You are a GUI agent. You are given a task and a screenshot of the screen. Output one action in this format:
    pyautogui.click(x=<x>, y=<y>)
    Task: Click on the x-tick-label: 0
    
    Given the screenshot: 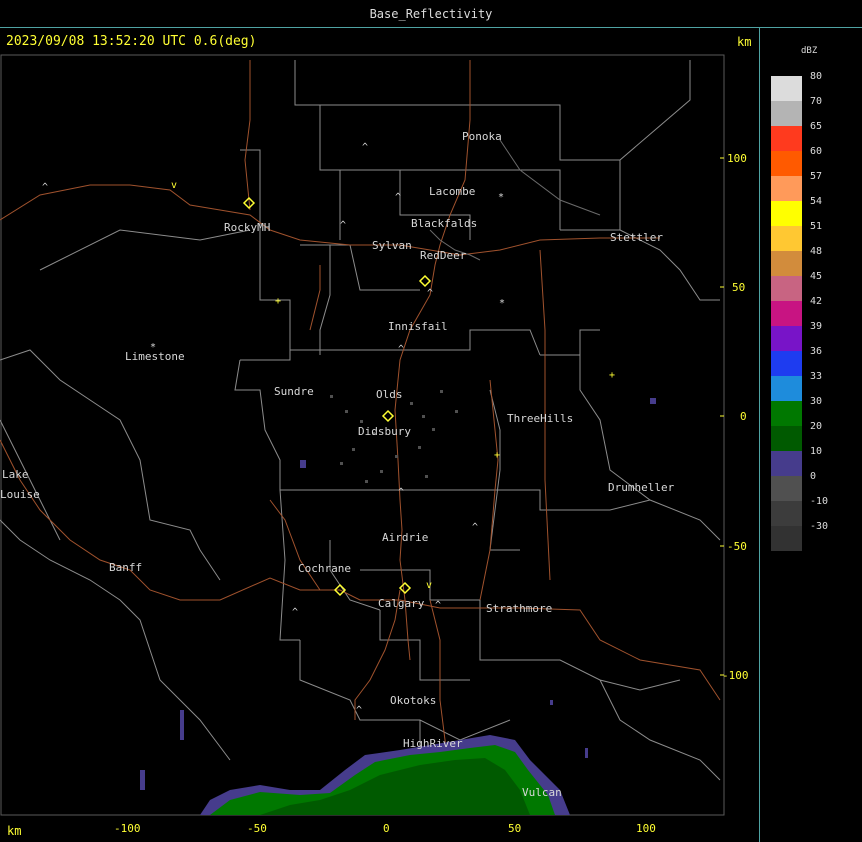 What is the action you would take?
    pyautogui.click(x=386, y=828)
    